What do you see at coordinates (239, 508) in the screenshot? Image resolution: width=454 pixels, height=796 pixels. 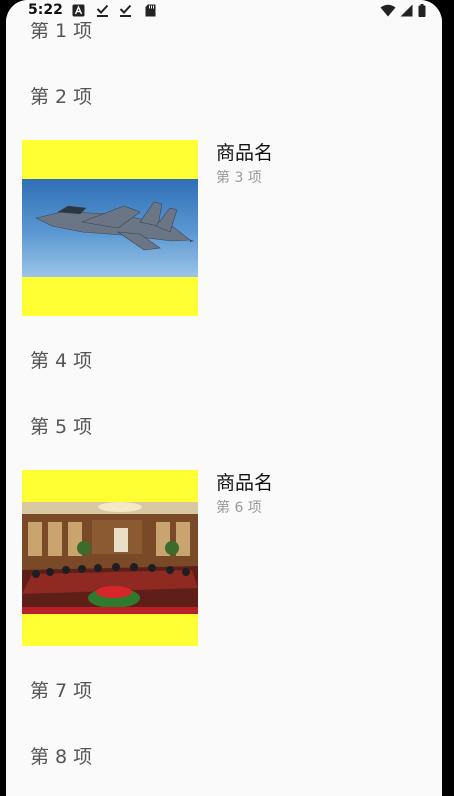 I see `product-subtitle: 第 6 项` at bounding box center [239, 508].